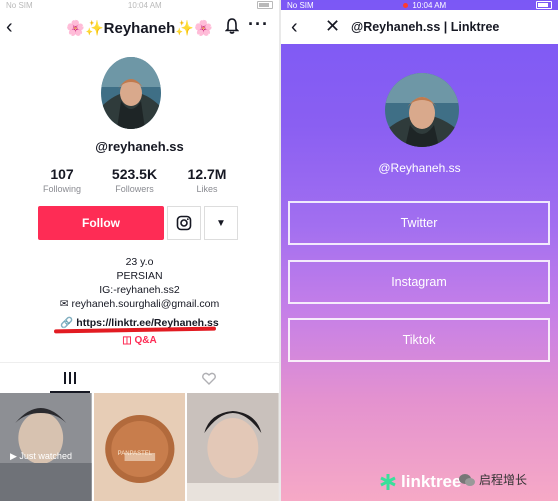 The image size is (558, 501). Describe the element at coordinates (101, 223) in the screenshot. I see `follow-button: Follow` at that location.